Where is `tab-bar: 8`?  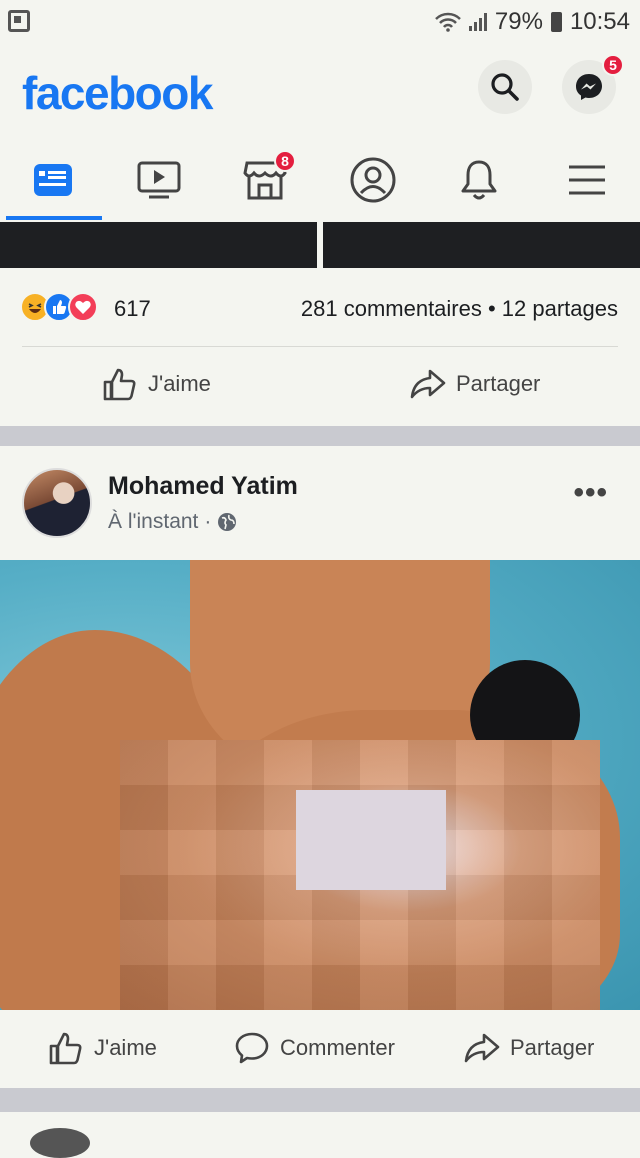 tab-bar: 8 is located at coordinates (320, 181).